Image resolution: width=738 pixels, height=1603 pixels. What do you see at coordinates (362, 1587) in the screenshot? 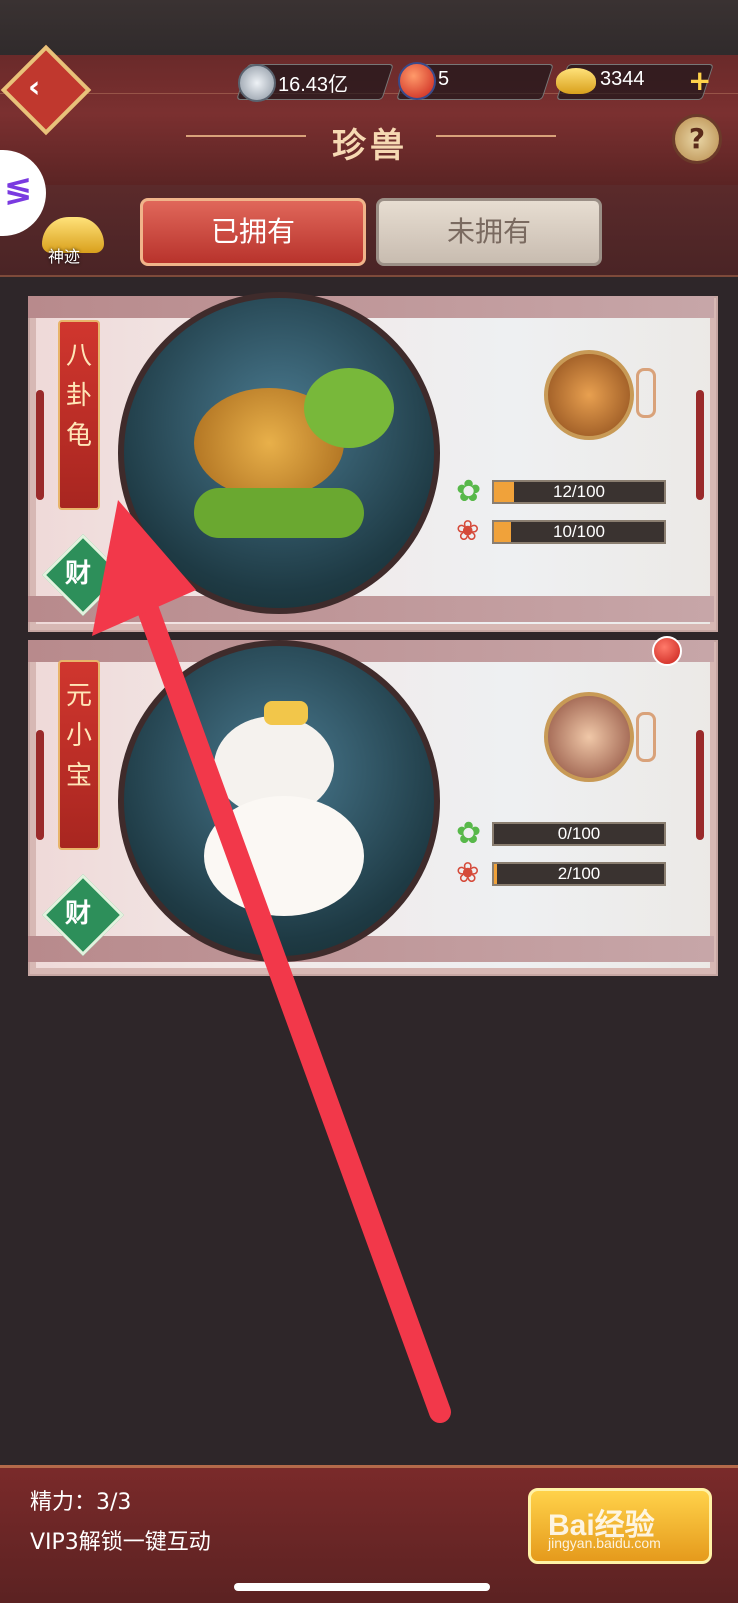
I see `home-indicator` at bounding box center [362, 1587].